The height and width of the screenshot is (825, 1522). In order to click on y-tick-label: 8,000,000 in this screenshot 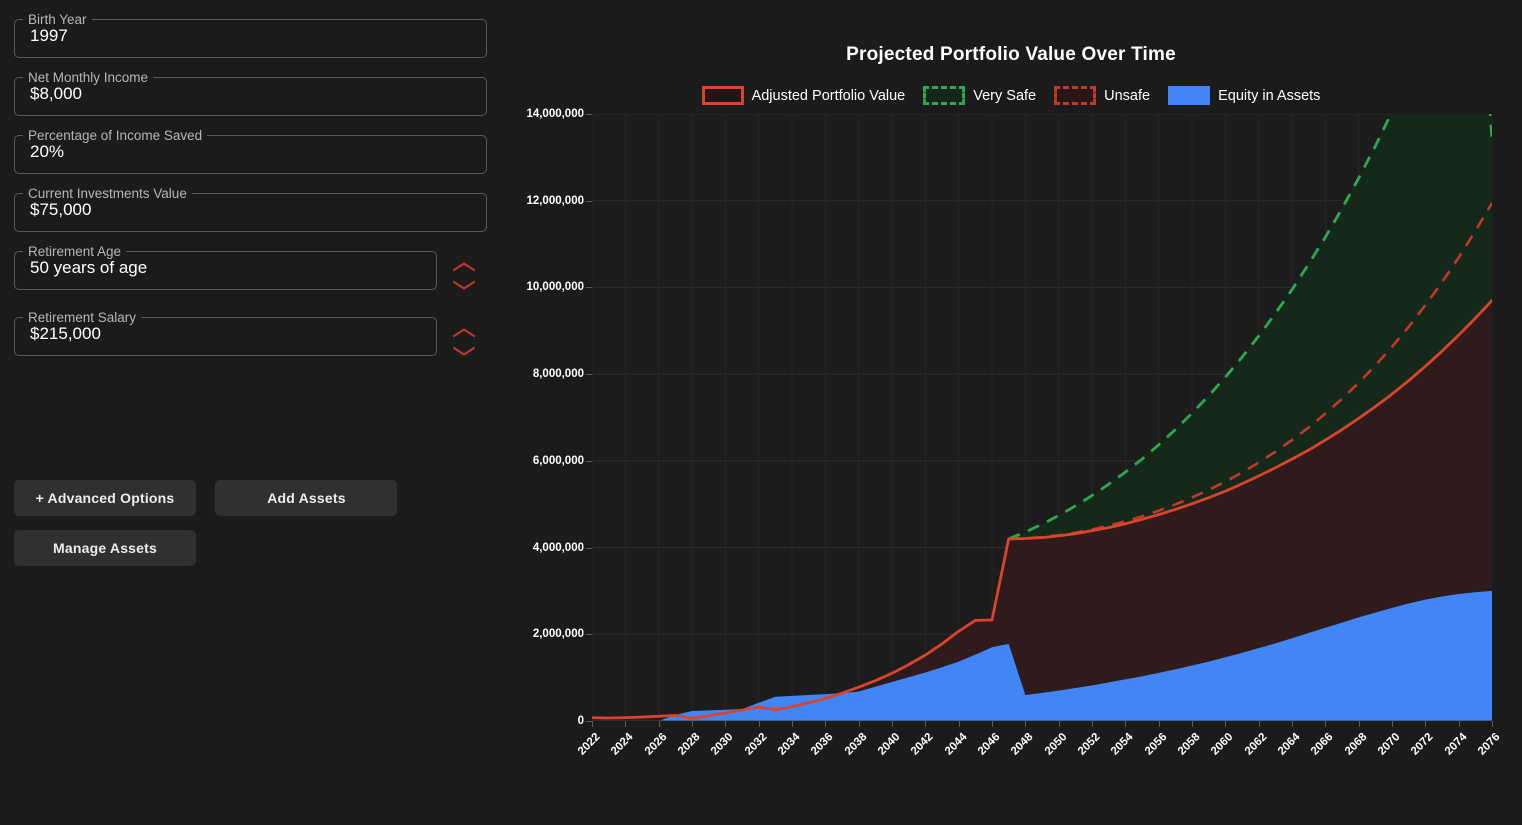, I will do `click(558, 374)`.